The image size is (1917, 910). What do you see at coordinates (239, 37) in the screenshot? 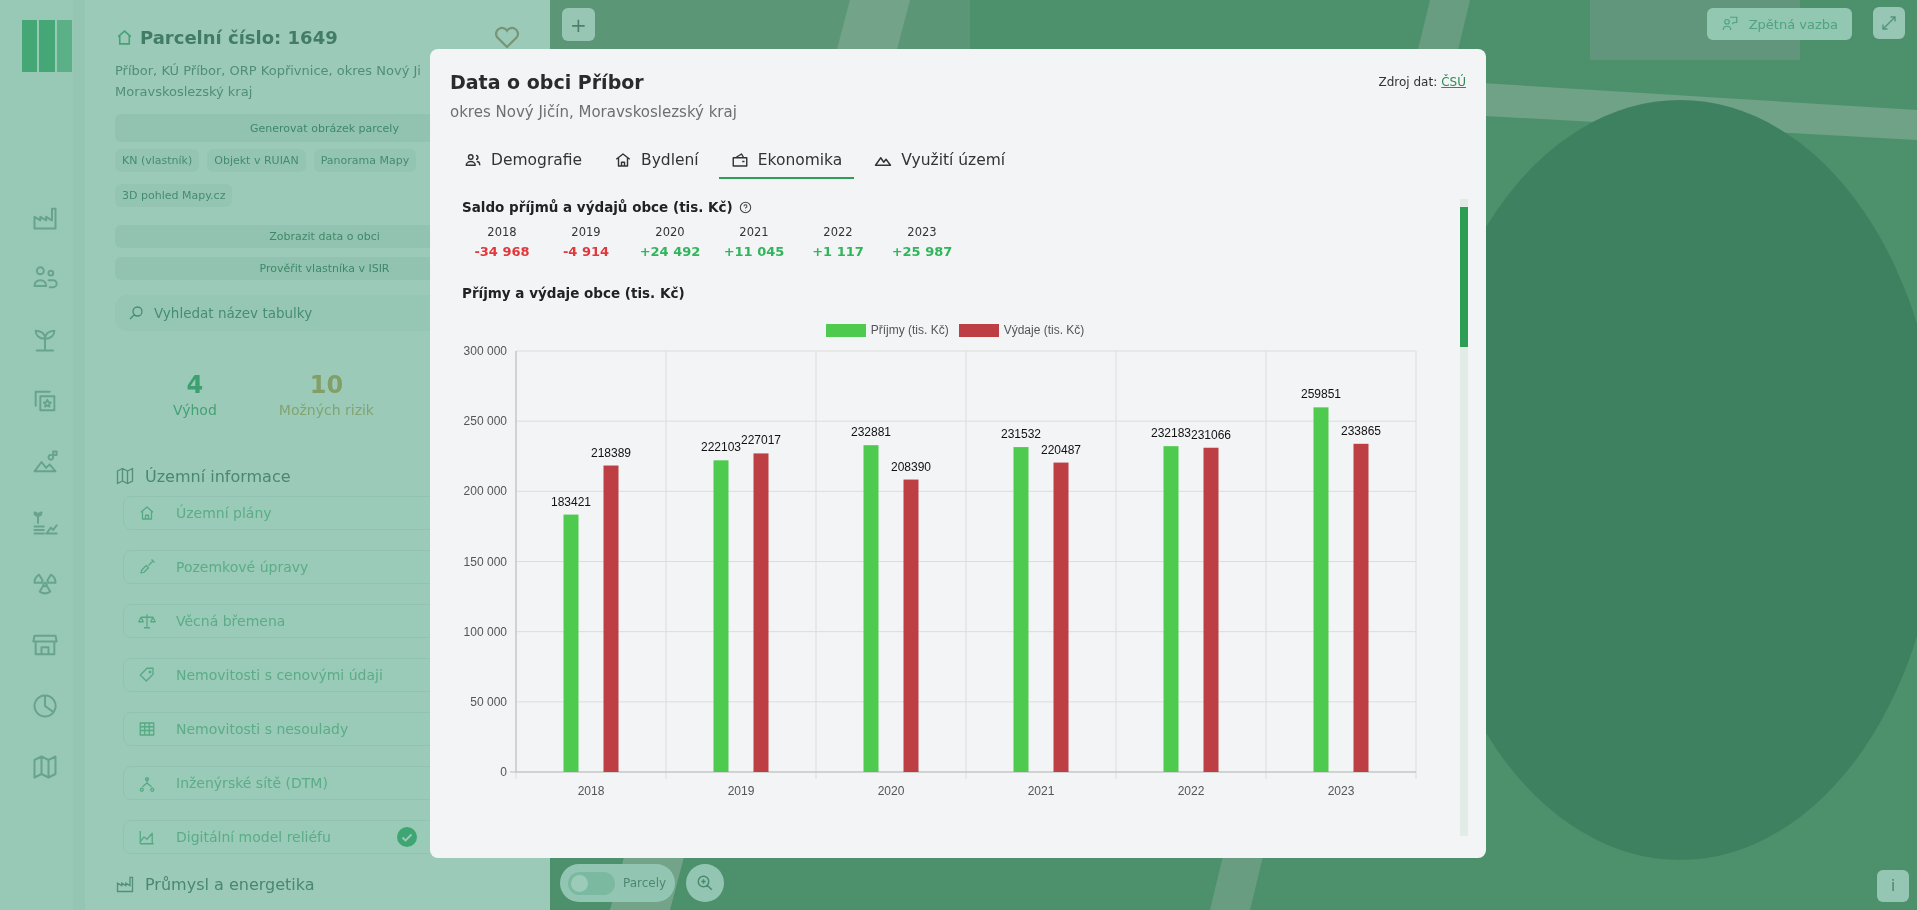
I see `parcel-title: Parcelní číslo: 1649` at bounding box center [239, 37].